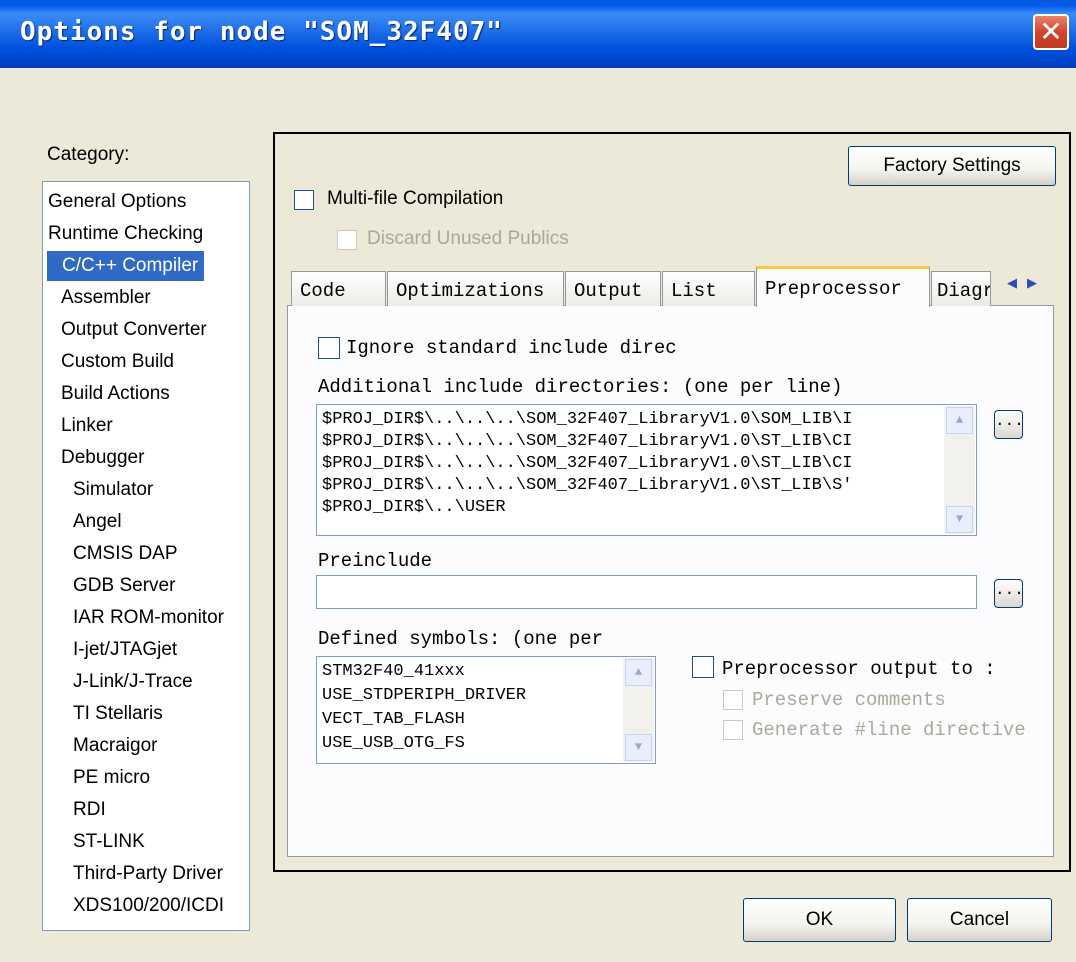  Describe the element at coordinates (424, 695) in the screenshot. I see `text-line: USE_STDPERIPH_DRIVER` at that location.